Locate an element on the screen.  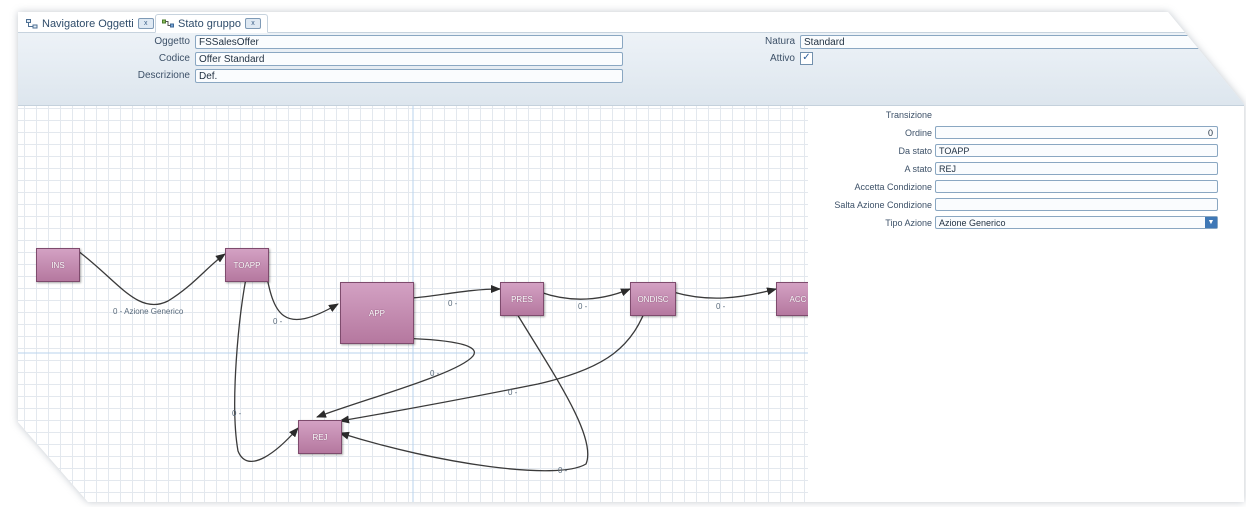
tab-label: Stato gruppo is located at coordinates (209, 23).